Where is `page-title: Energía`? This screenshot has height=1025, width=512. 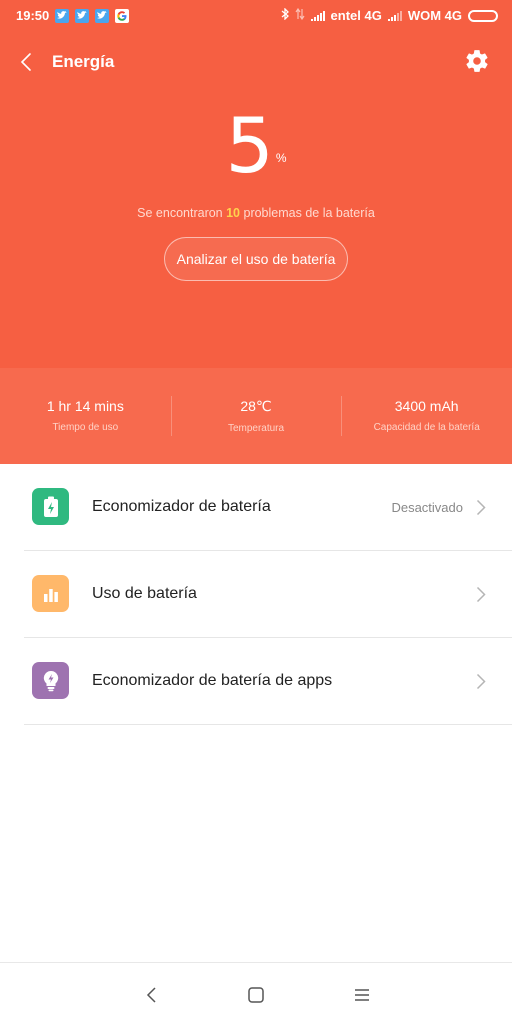
page-title: Energía is located at coordinates (83, 61).